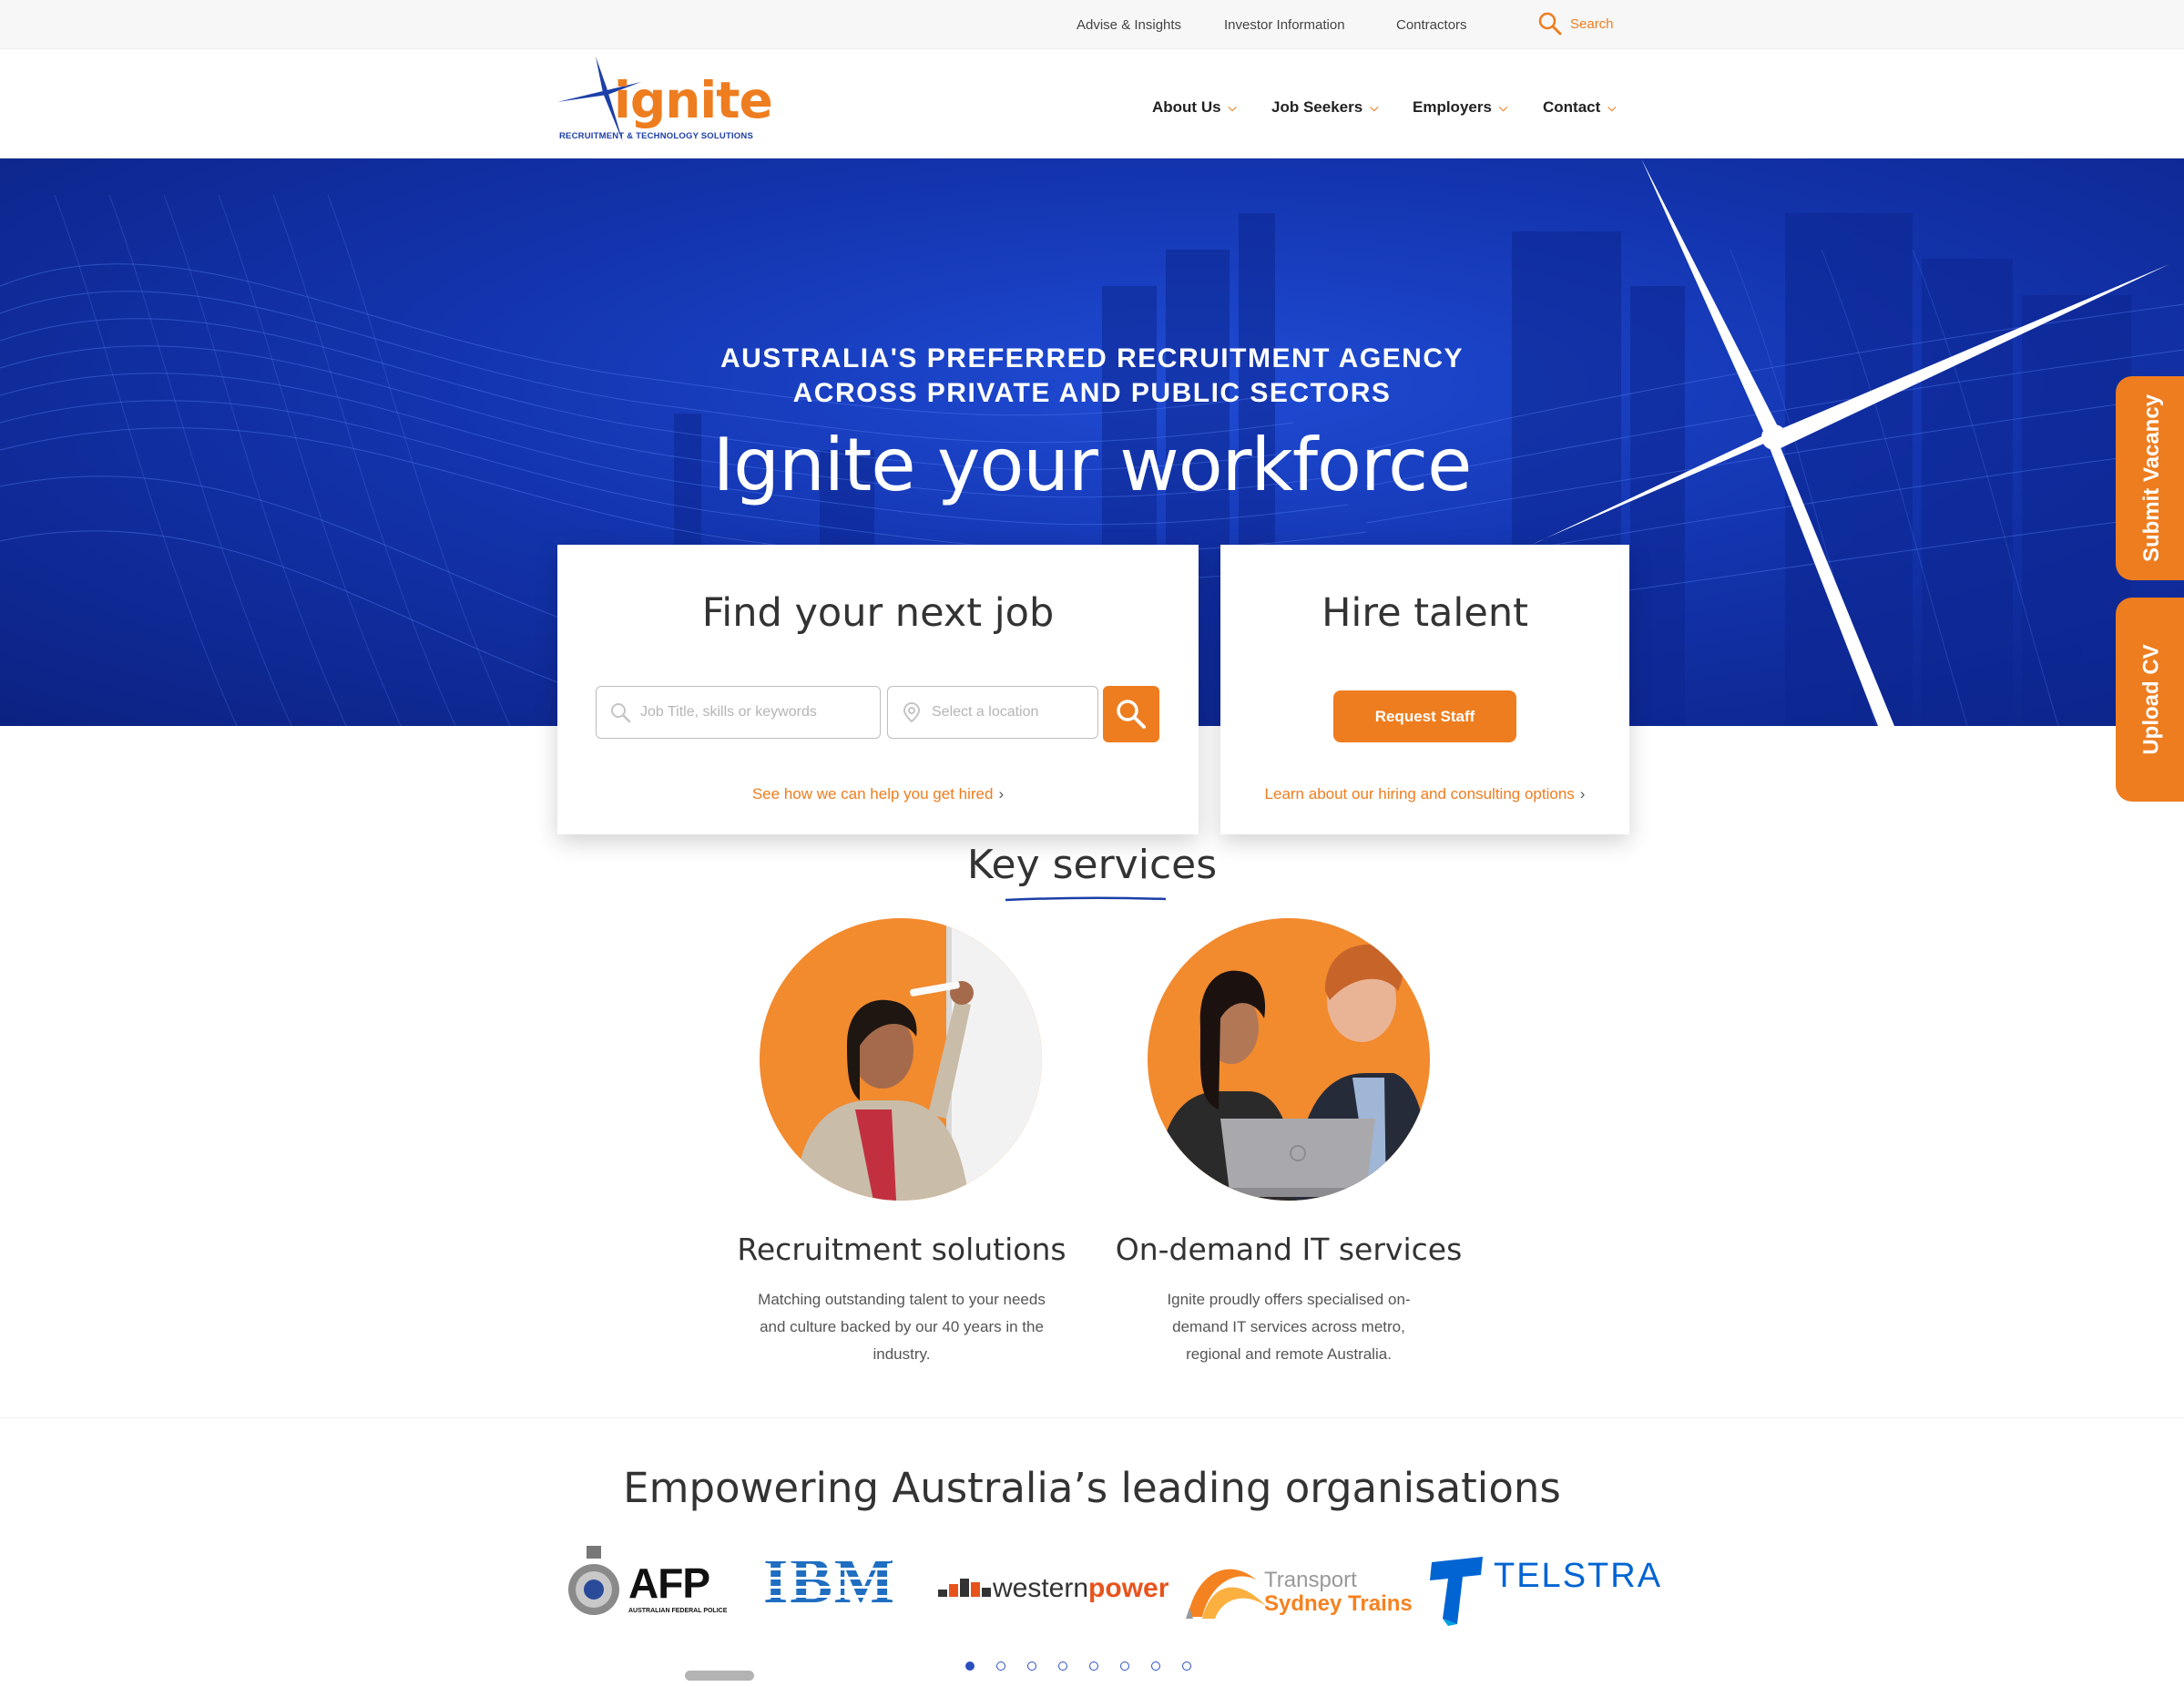 The height and width of the screenshot is (1687, 2184). I want to click on location-placeholder: Select a location, so click(986, 712).